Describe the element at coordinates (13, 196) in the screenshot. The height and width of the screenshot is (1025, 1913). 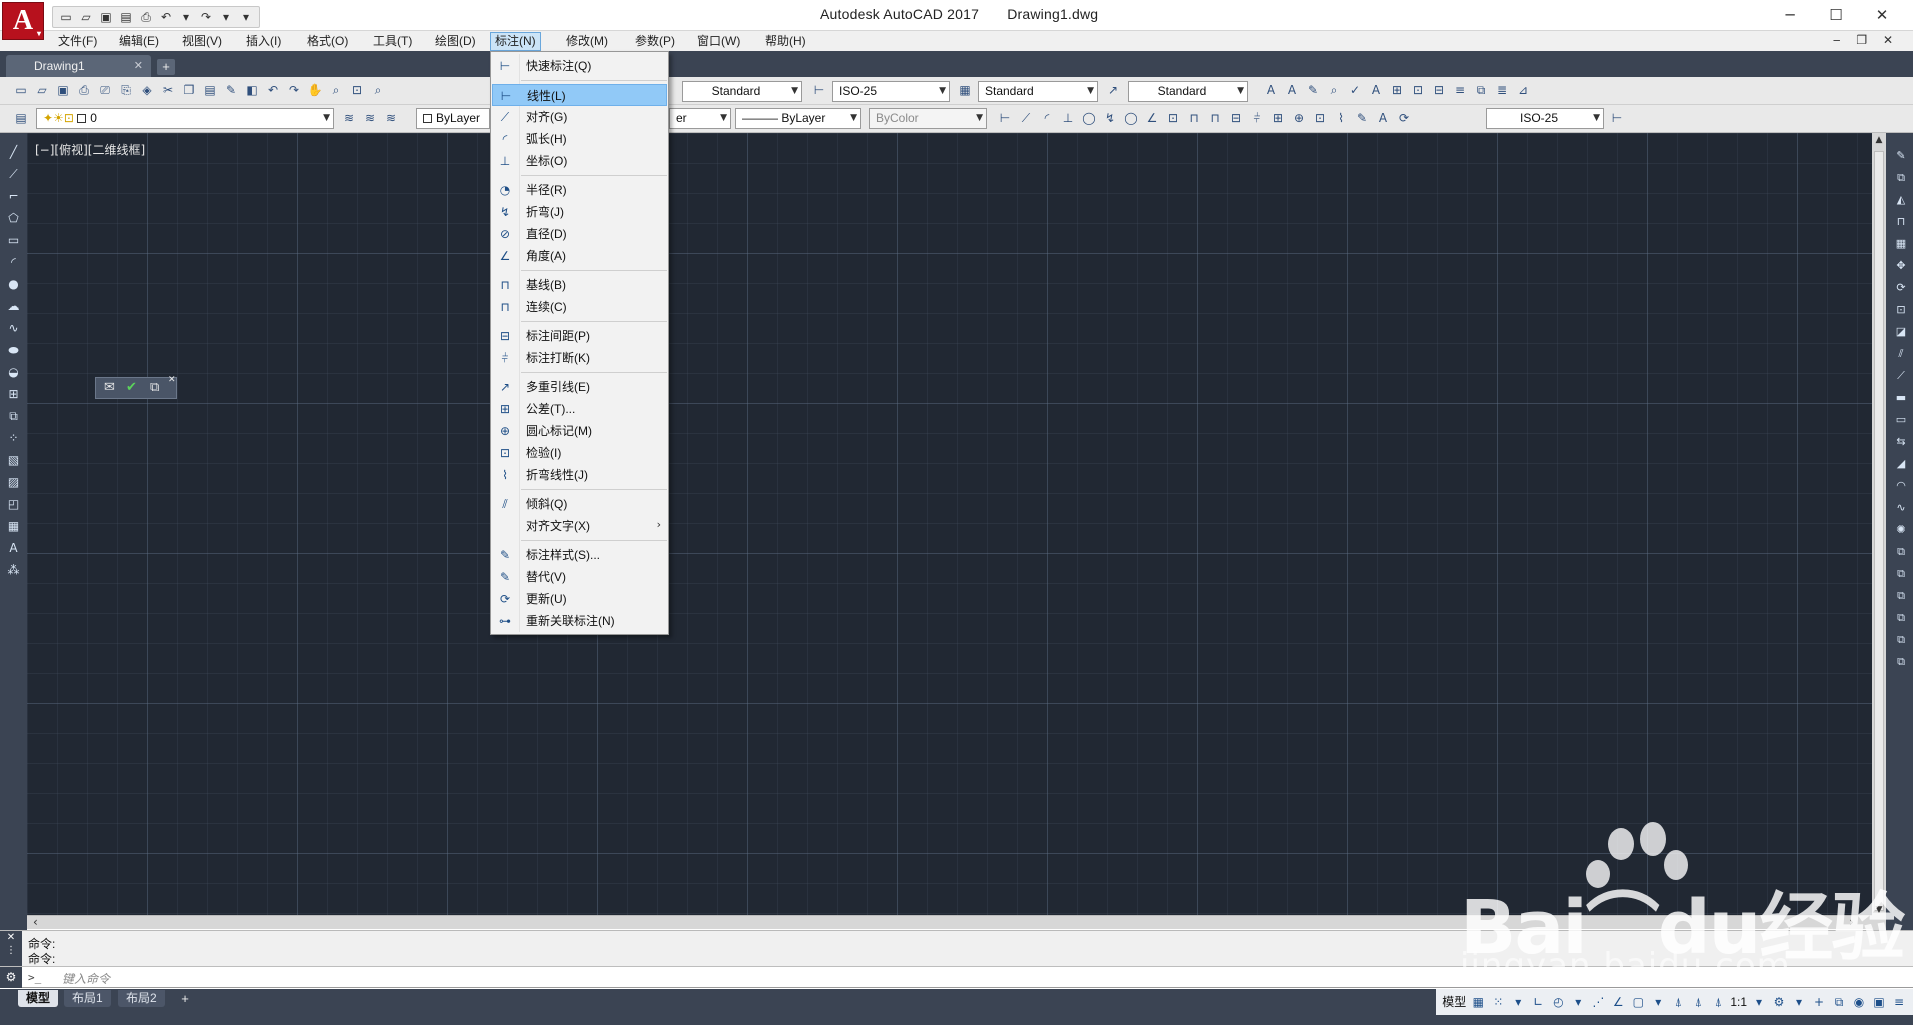
I see `polyline-icon: ⌐` at that location.